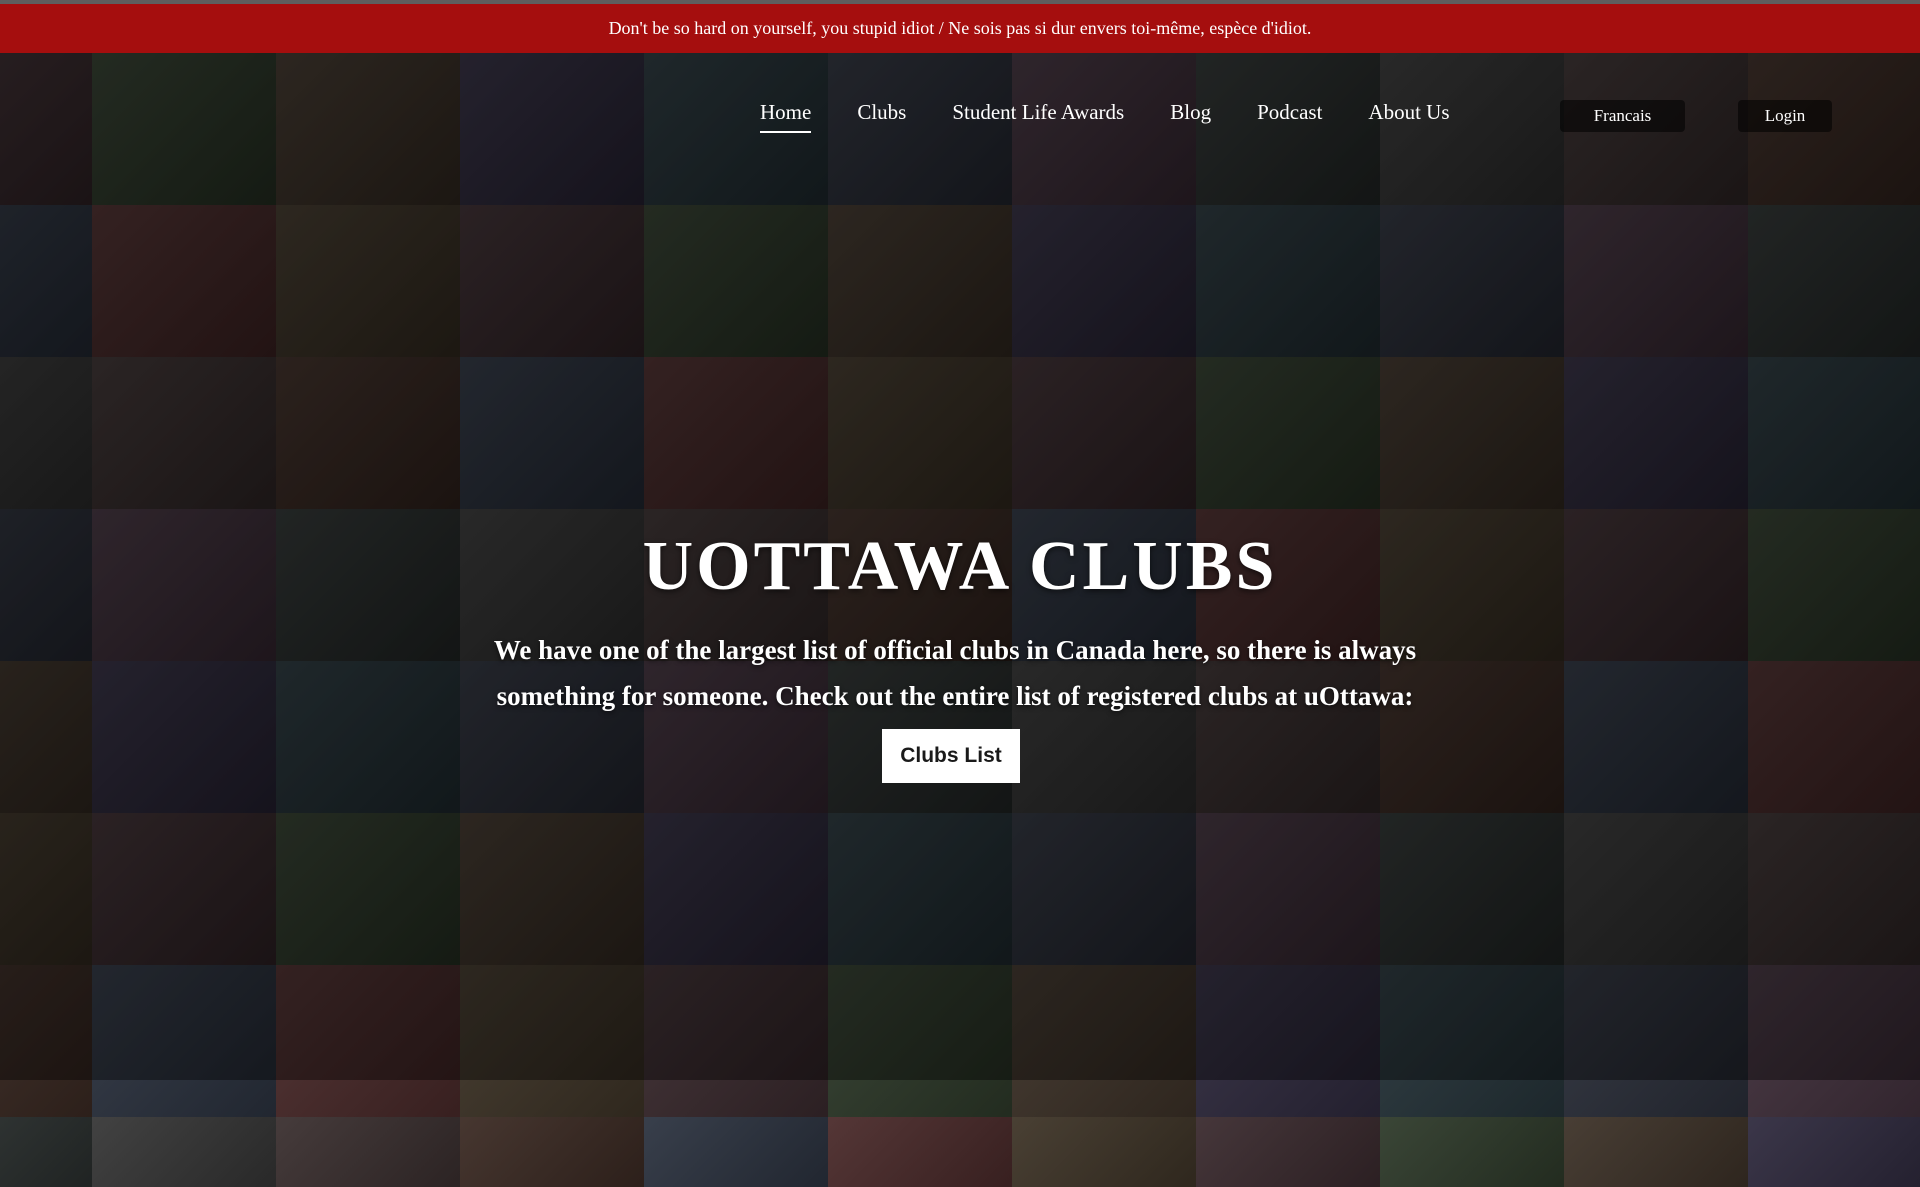 Image resolution: width=1920 pixels, height=1187 pixels. I want to click on clubs-list-button: Clubs List, so click(951, 756).